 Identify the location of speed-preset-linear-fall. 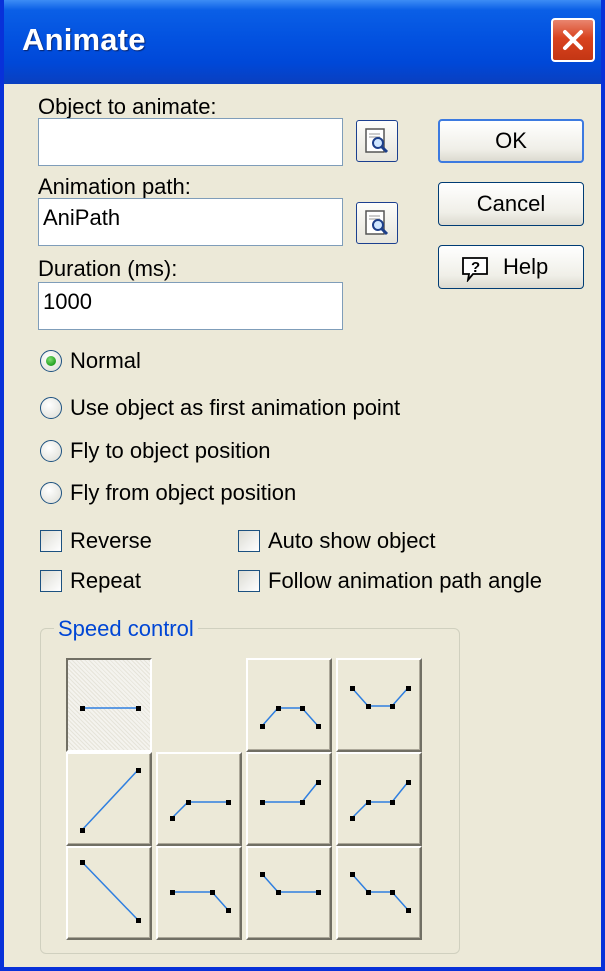
(109, 893).